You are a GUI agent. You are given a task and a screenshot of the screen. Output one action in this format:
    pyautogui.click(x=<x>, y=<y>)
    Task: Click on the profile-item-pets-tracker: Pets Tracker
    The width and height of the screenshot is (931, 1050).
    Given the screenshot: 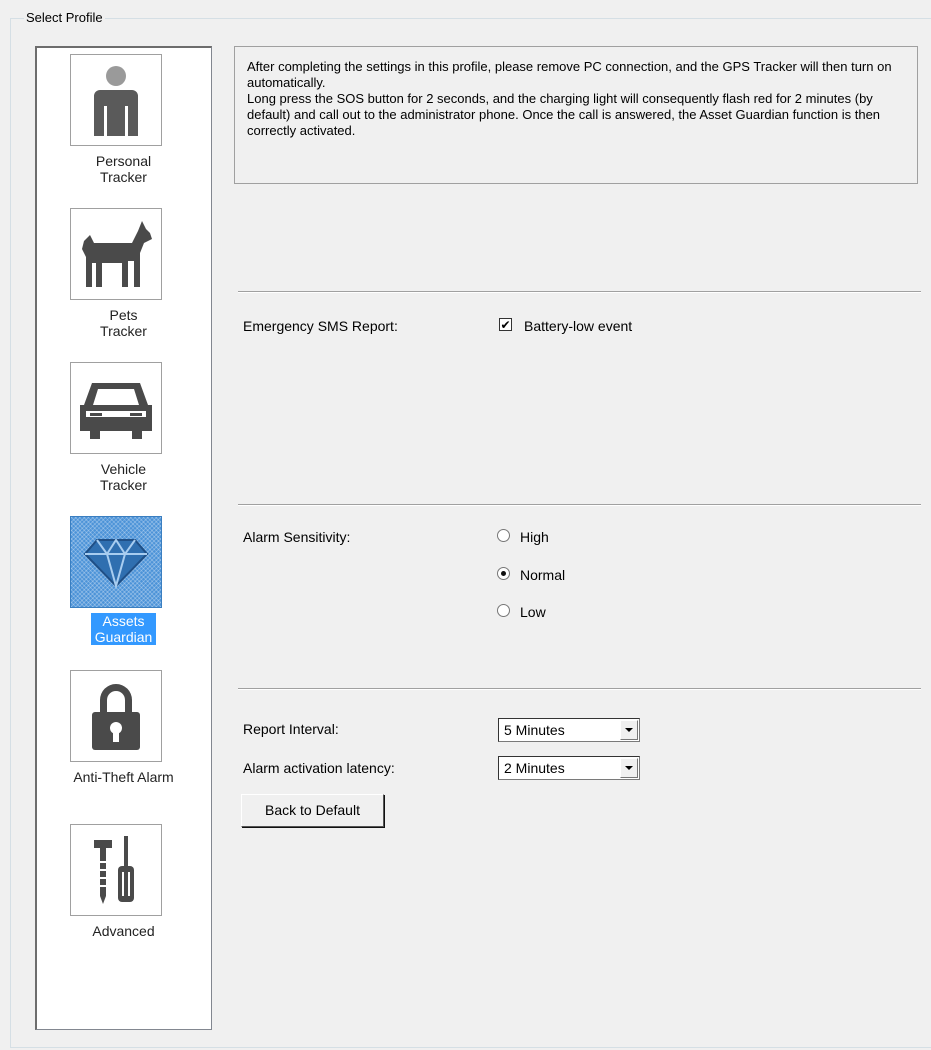 What is the action you would take?
    pyautogui.click(x=123, y=275)
    